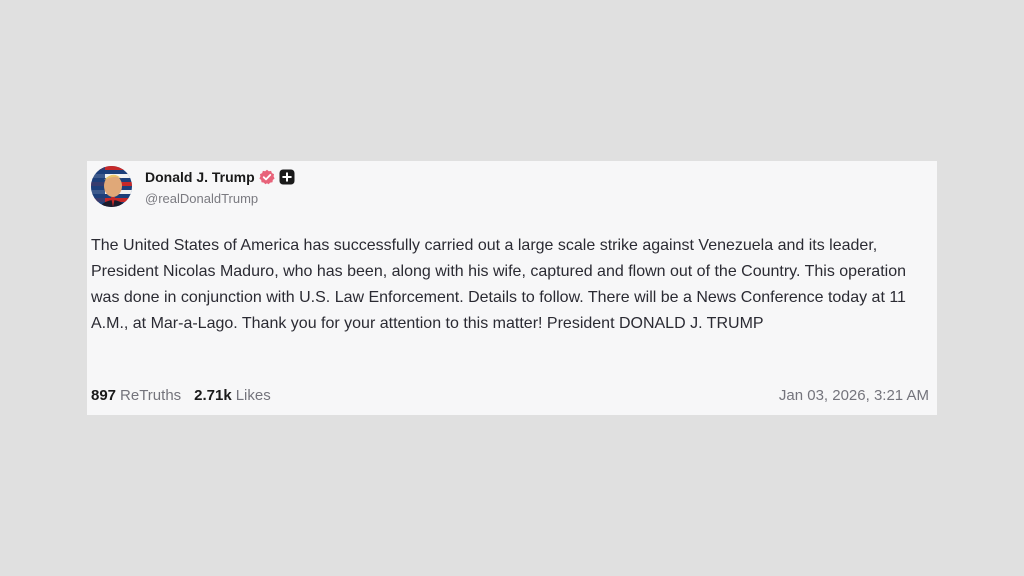 This screenshot has width=1024, height=576. I want to click on likes-stat: 2.71k Likes, so click(232, 395).